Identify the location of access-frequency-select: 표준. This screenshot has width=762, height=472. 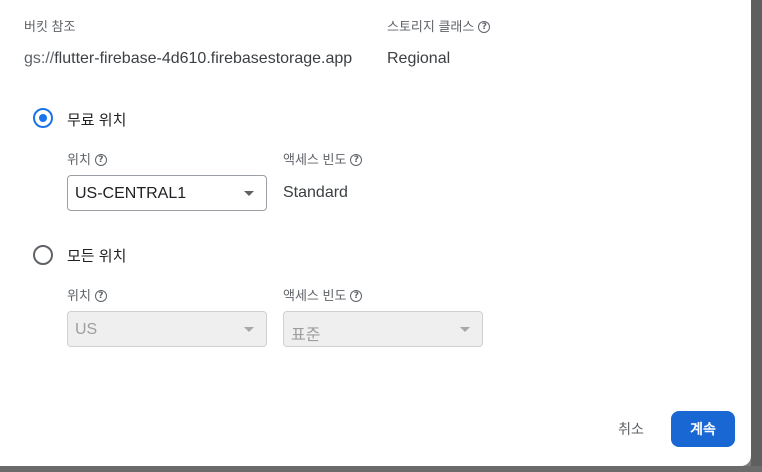
(383, 329).